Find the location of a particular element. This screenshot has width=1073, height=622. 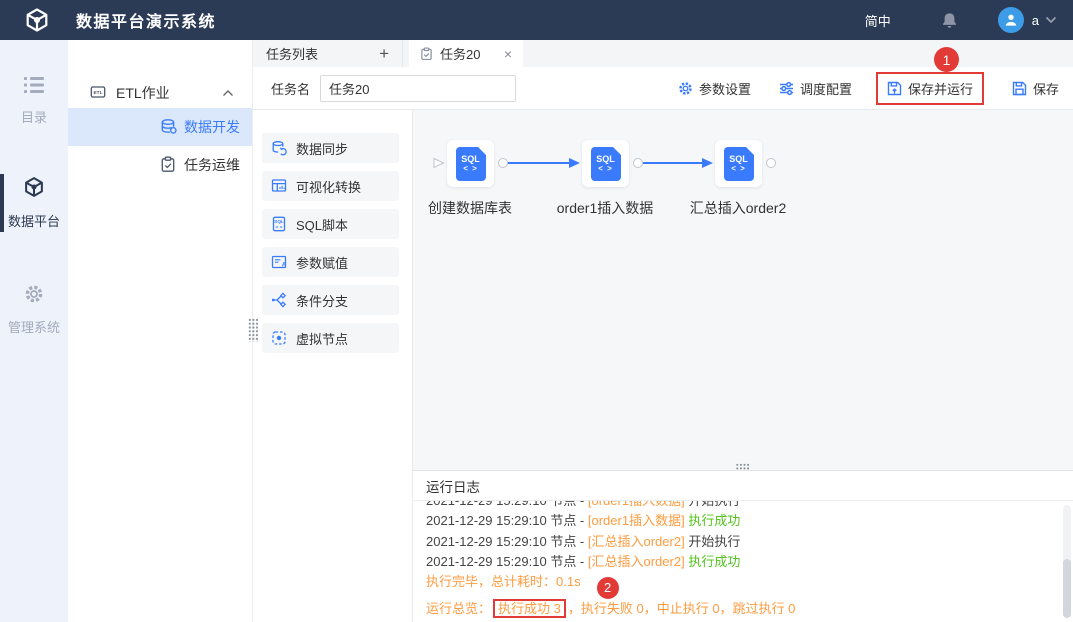

param-assign-icon: A is located at coordinates (279, 262).